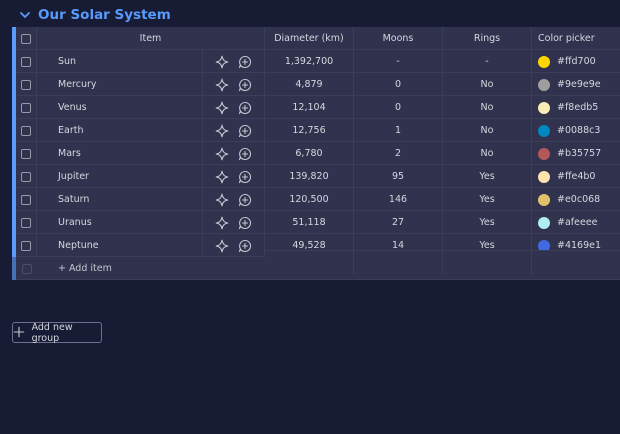 Image resolution: width=620 pixels, height=434 pixels. Describe the element at coordinates (85, 268) in the screenshot. I see `add-item-label: + Add item` at that location.